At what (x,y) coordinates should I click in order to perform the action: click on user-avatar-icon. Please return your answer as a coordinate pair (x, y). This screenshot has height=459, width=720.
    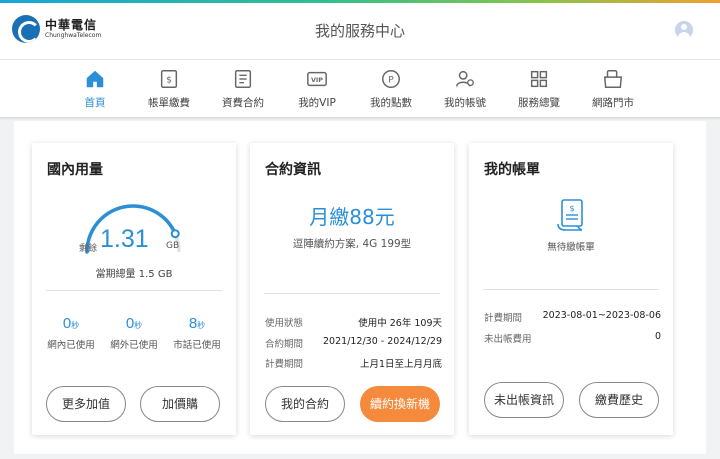
    Looking at the image, I should click on (684, 30).